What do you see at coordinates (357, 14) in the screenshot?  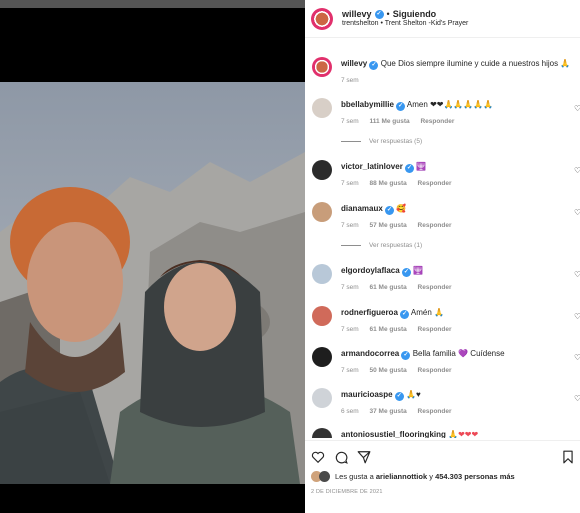 I see `author-username: willevy` at bounding box center [357, 14].